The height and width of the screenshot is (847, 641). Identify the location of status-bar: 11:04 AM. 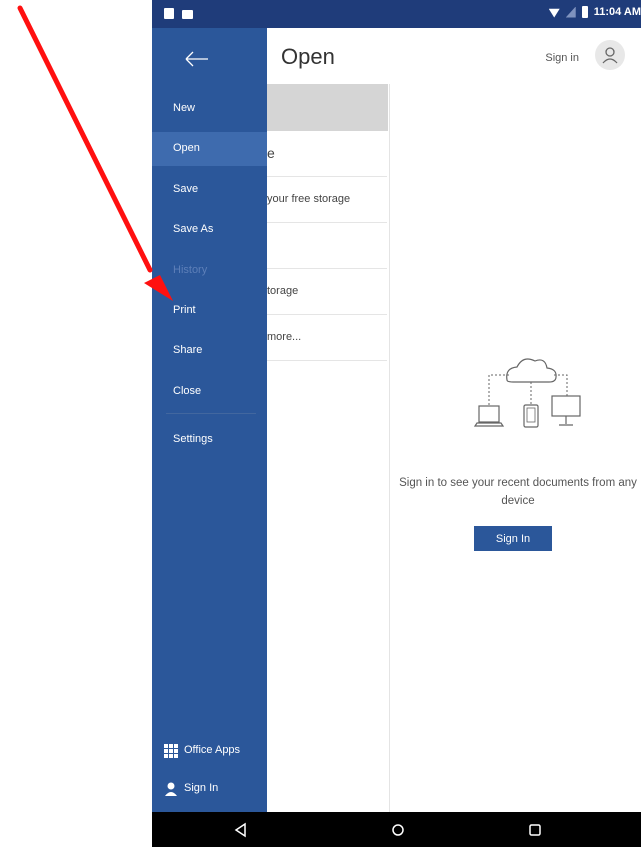
(396, 14).